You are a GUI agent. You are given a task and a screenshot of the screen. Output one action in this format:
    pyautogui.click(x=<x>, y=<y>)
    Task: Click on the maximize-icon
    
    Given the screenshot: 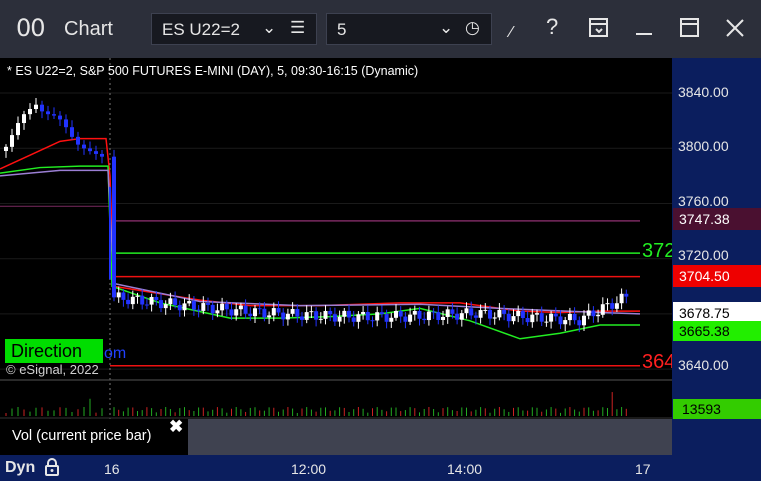 What is the action you would take?
    pyautogui.click(x=690, y=28)
    